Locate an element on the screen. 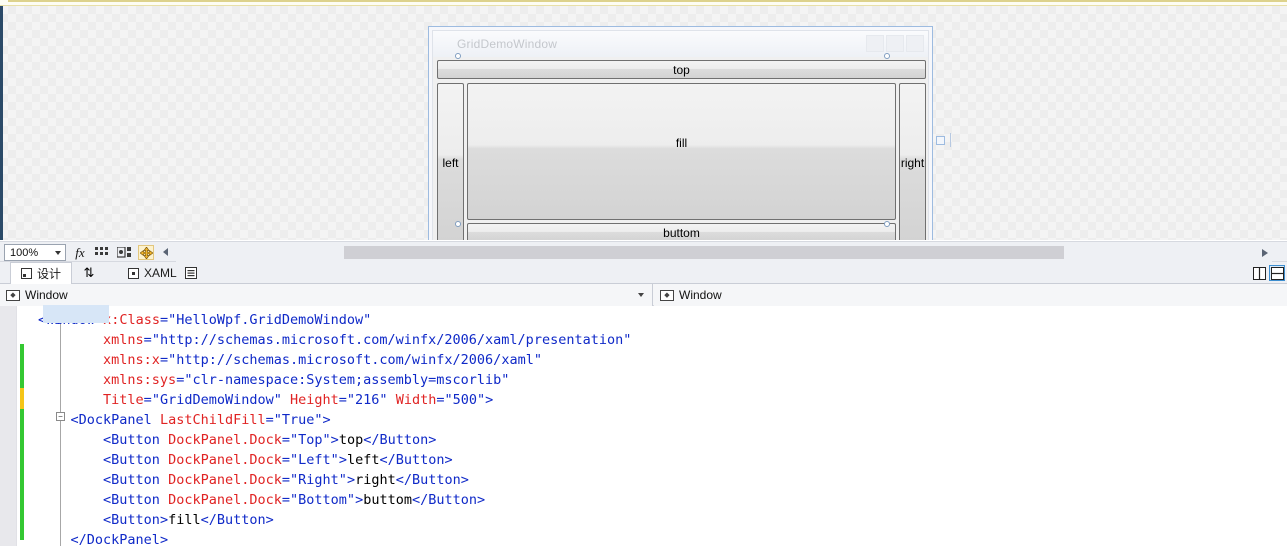 Image resolution: width=1287 pixels, height=546 pixels. editor-change-bar-unsaved is located at coordinates (22, 398).